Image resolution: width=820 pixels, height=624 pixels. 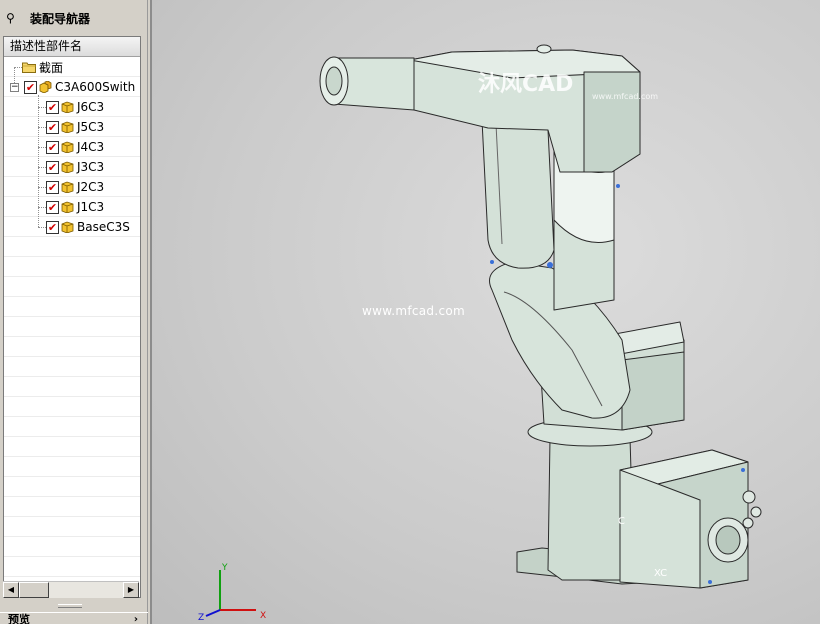 I want to click on tree-node-label: J4C3, so click(x=91, y=147).